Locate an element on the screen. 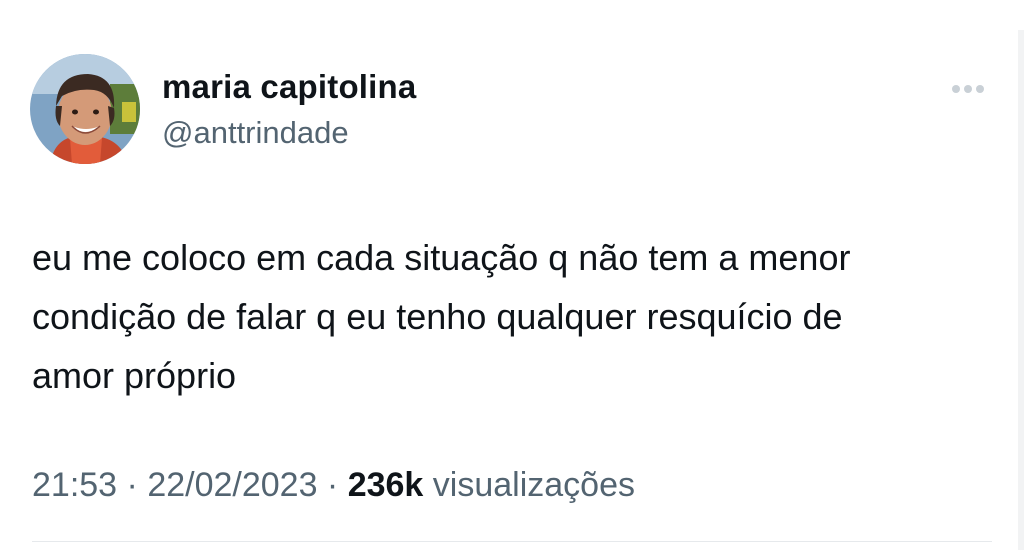  views-label: visualizações is located at coordinates (529, 485).